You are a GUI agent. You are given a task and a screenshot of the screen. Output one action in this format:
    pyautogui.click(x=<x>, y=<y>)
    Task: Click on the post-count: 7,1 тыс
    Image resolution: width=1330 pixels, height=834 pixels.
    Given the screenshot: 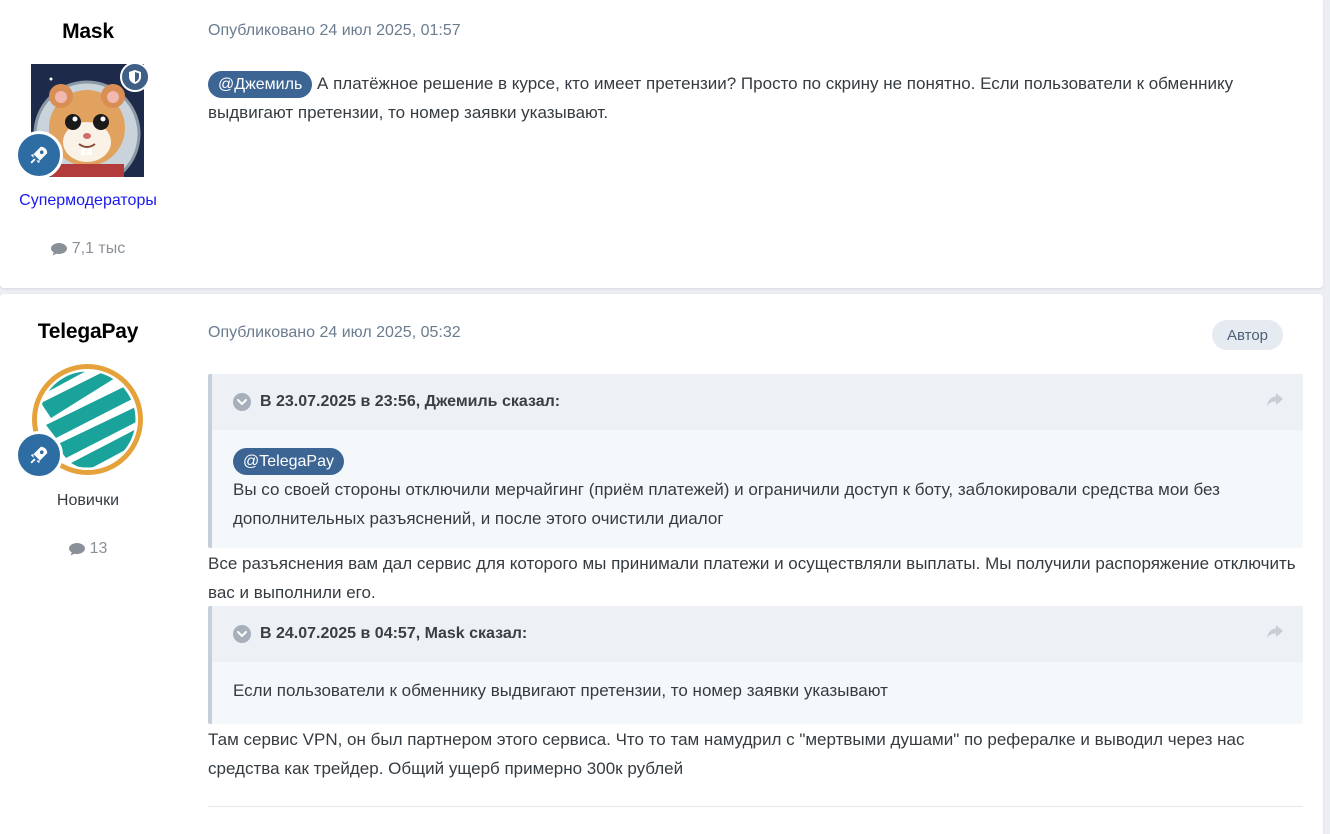 What is the action you would take?
    pyautogui.click(x=88, y=249)
    